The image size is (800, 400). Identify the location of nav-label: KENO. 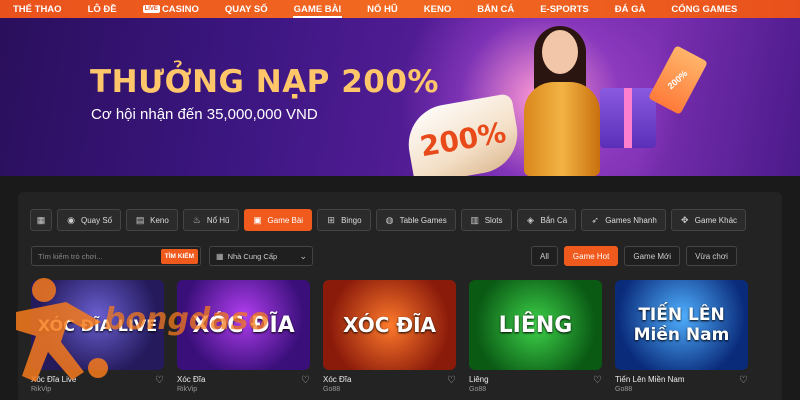
(437, 9).